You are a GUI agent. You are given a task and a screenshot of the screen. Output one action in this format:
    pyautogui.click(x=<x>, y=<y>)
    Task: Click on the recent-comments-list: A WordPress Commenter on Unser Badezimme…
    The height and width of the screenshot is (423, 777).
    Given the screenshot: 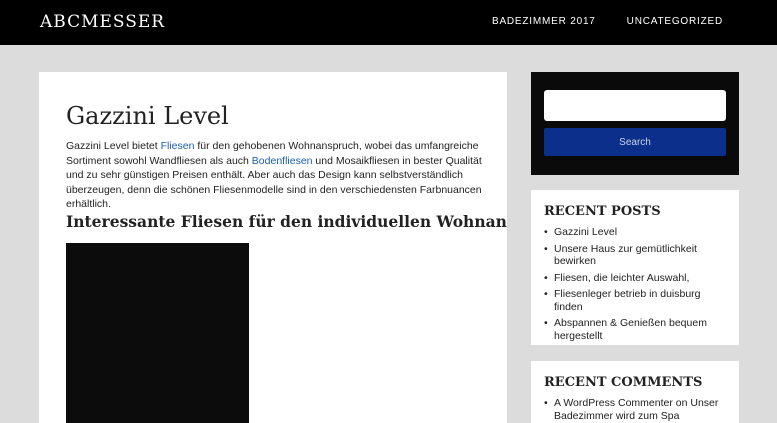 What is the action you would take?
    pyautogui.click(x=638, y=410)
    